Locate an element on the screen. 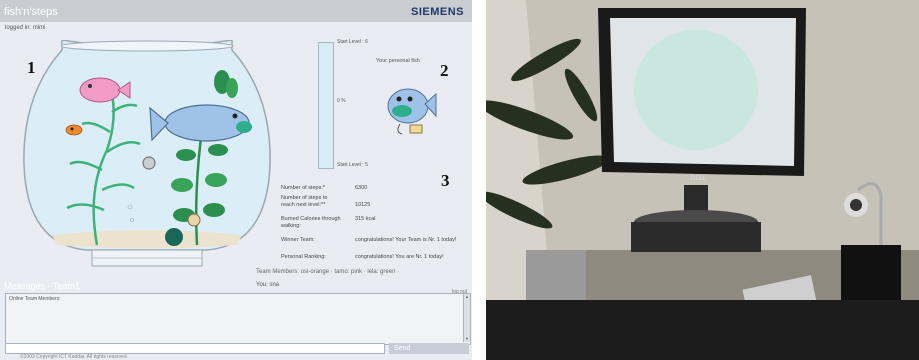  device-box is located at coordinates (871, 275).